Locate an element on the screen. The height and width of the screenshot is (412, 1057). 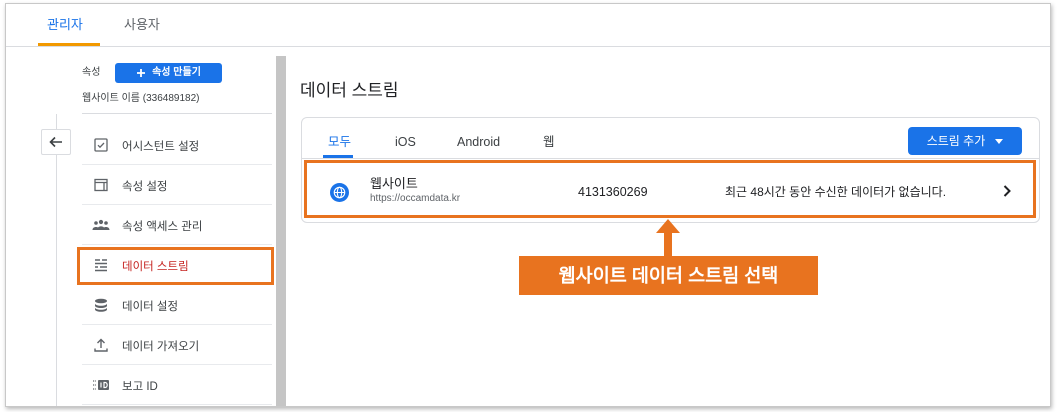
back-button is located at coordinates (56, 142).